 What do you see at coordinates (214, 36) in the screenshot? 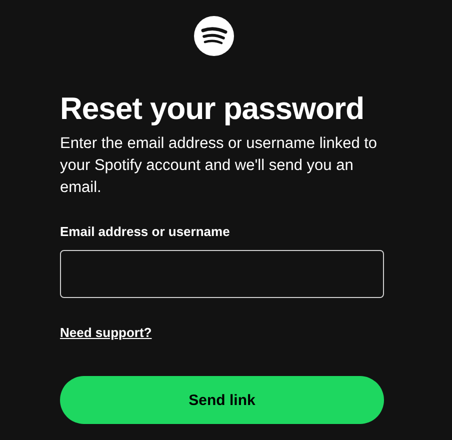
I see `logo-icon` at bounding box center [214, 36].